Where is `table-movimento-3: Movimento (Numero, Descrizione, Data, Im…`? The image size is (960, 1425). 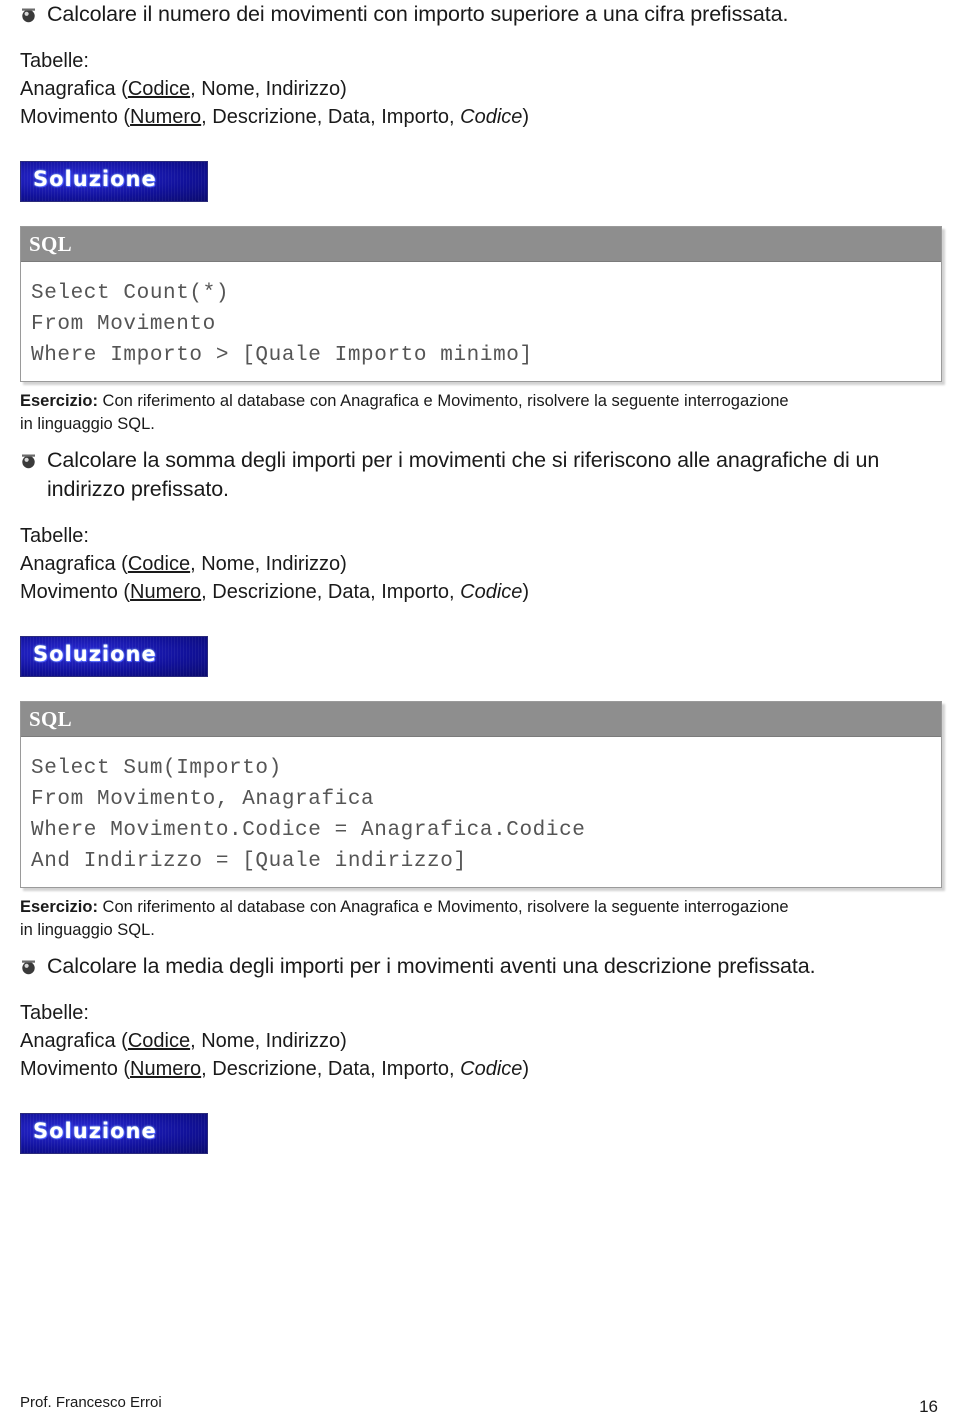 table-movimento-3: Movimento (Numero, Descrizione, Data, Im… is located at coordinates (481, 1069).